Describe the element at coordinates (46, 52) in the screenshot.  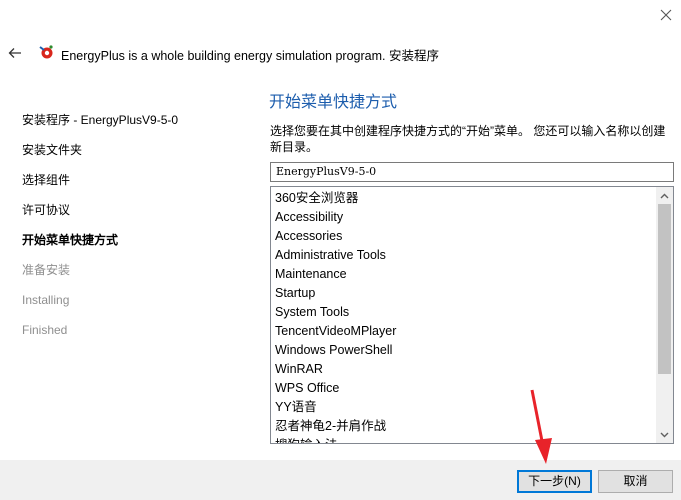
I see `energyplus-app-icon` at that location.